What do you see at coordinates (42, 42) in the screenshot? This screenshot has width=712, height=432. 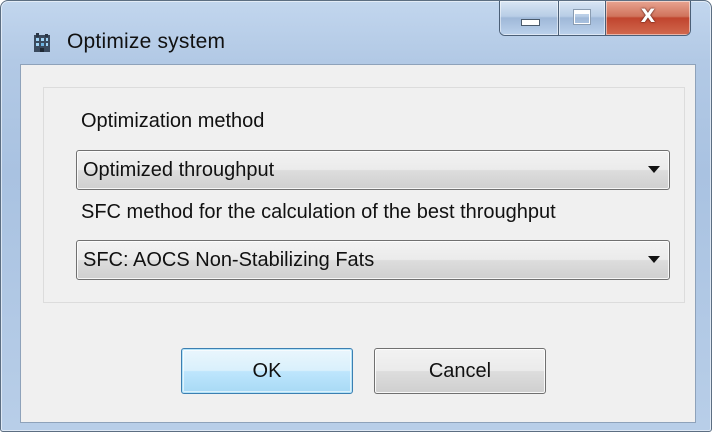 I see `app-building-icon` at bounding box center [42, 42].